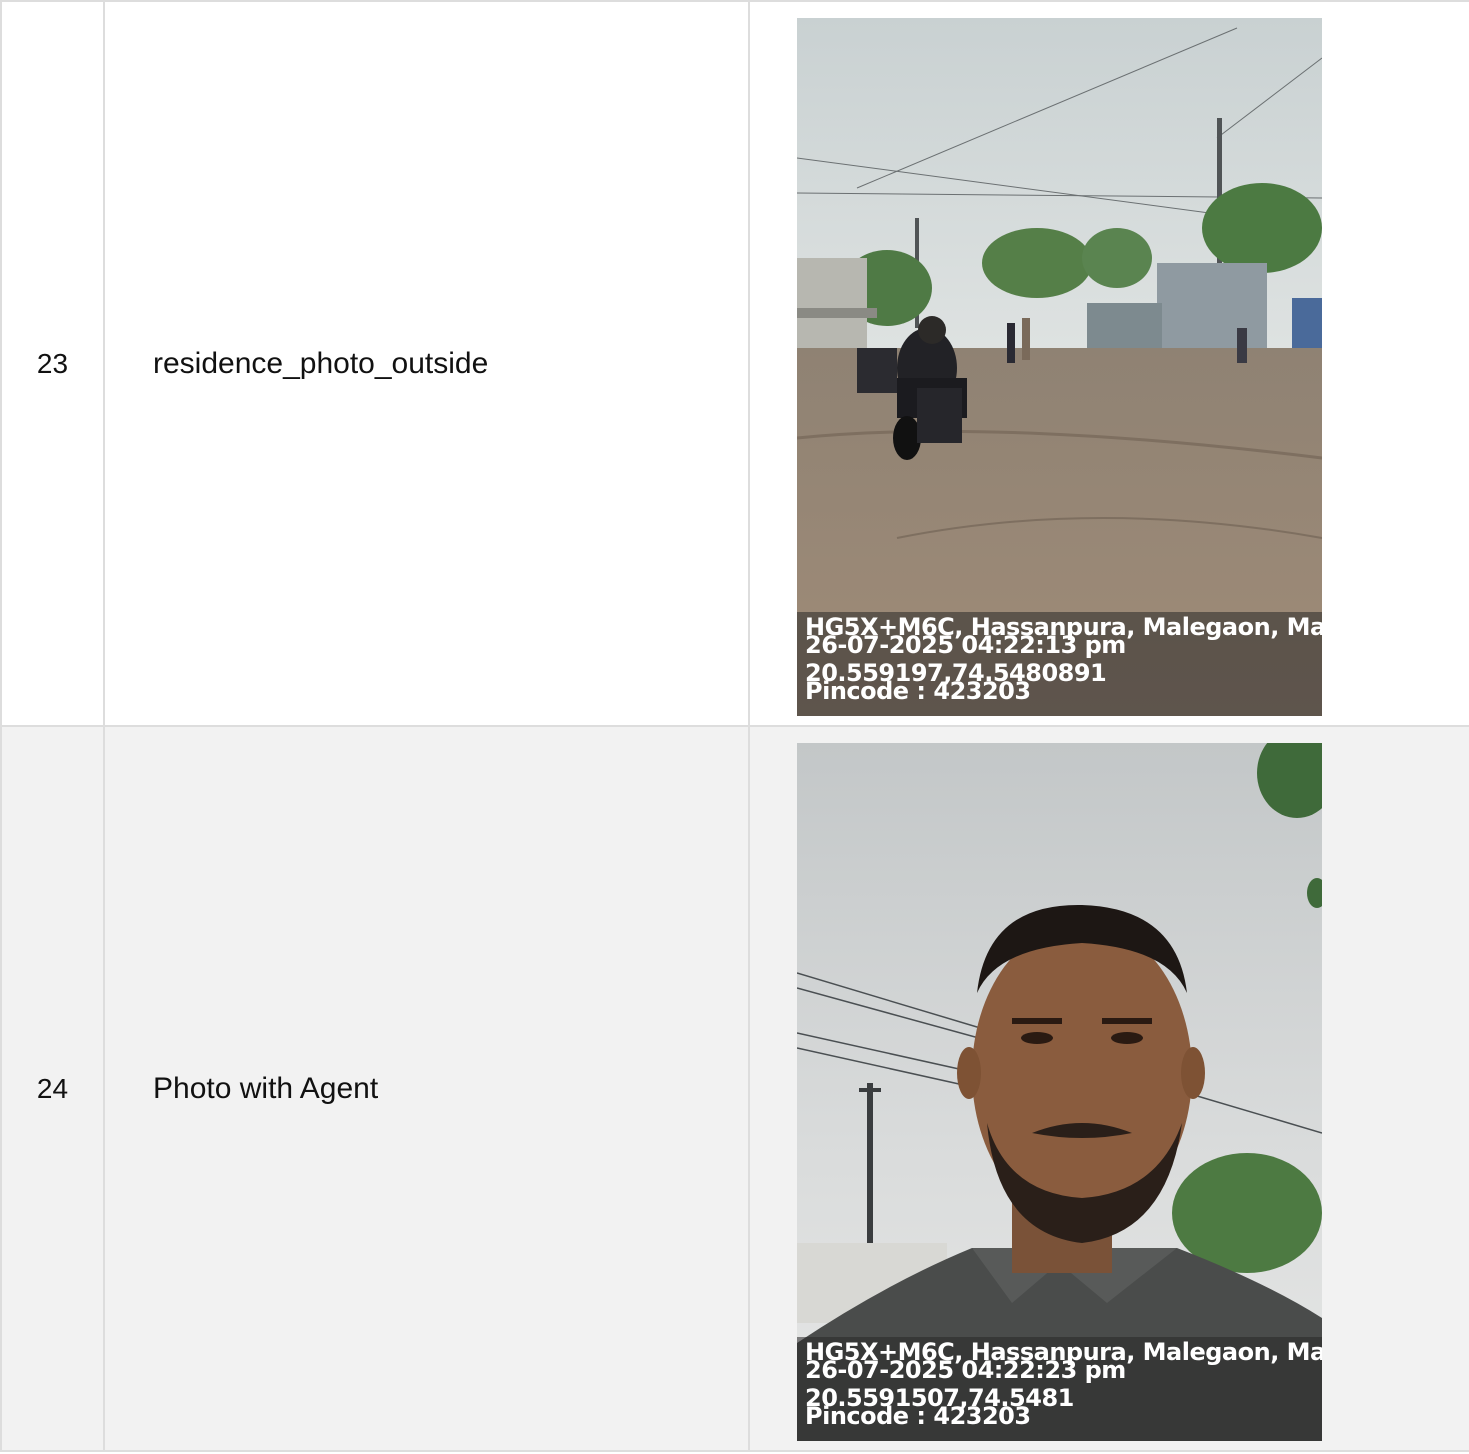 Image resolution: width=1469 pixels, height=1454 pixels. What do you see at coordinates (52, 363) in the screenshot?
I see `row-index: 23` at bounding box center [52, 363].